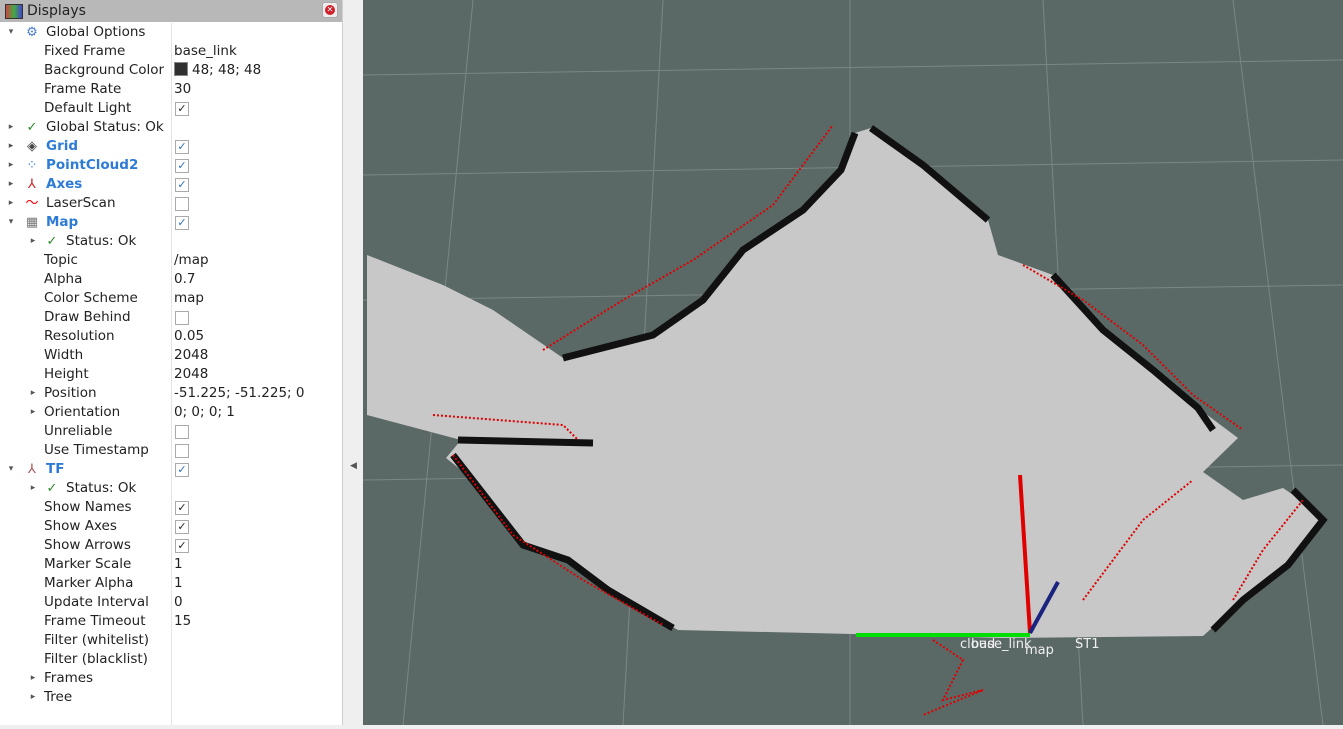  Describe the element at coordinates (52, 488) in the screenshot. I see `checkmark-icon: ✓` at that location.